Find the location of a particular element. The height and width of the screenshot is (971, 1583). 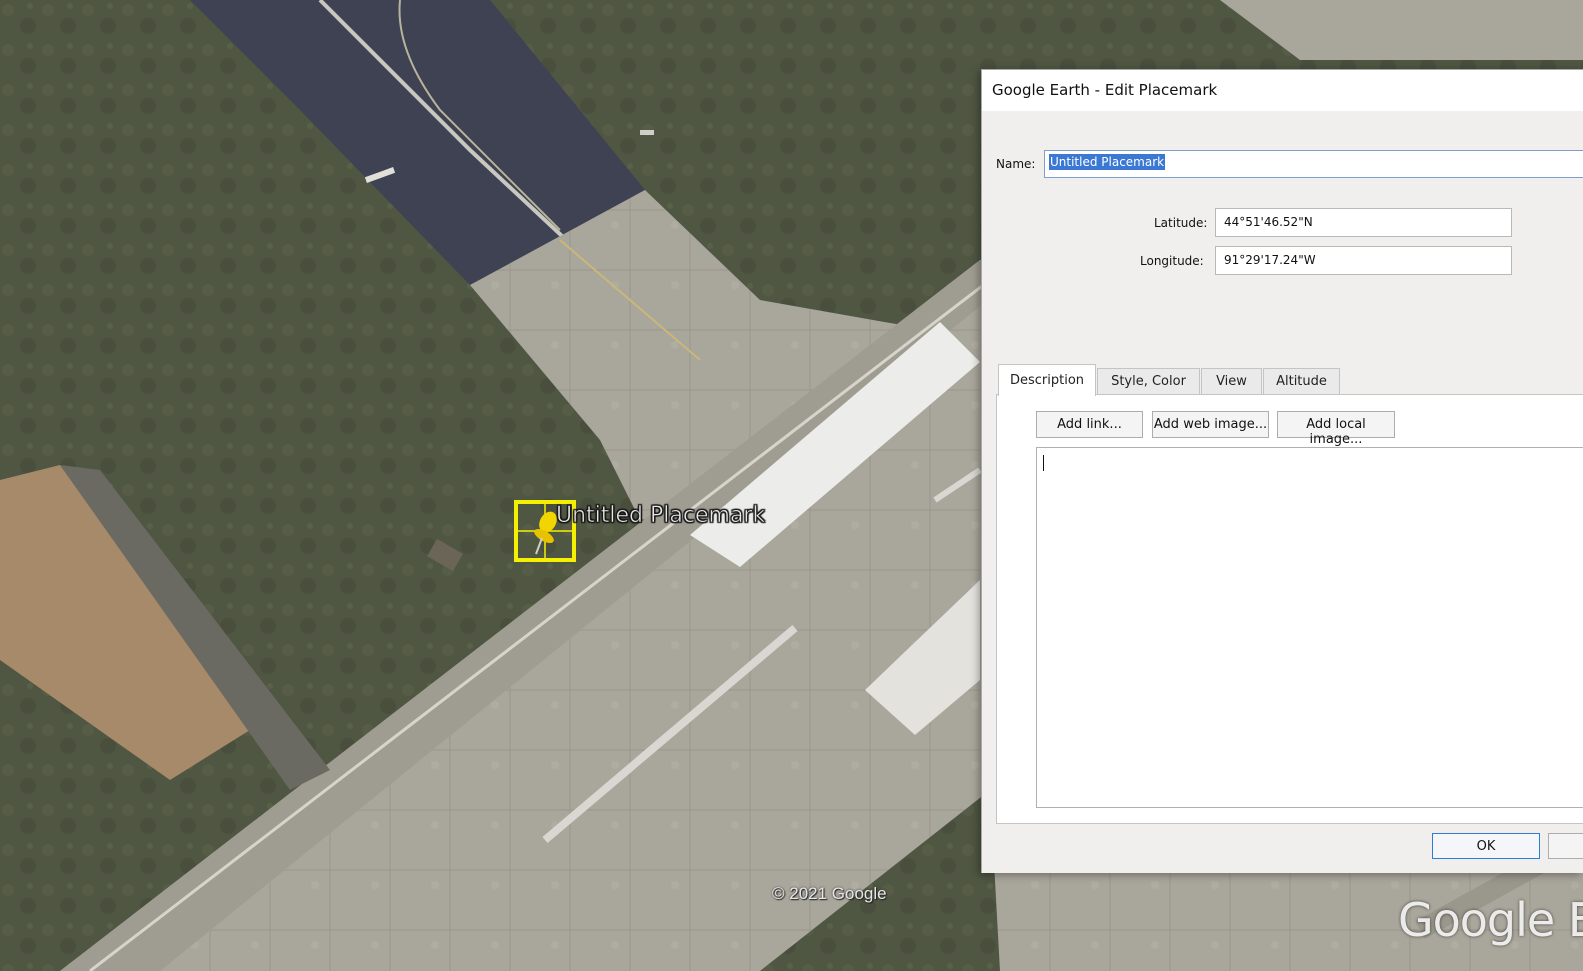

ok-button: OK is located at coordinates (1486, 846).